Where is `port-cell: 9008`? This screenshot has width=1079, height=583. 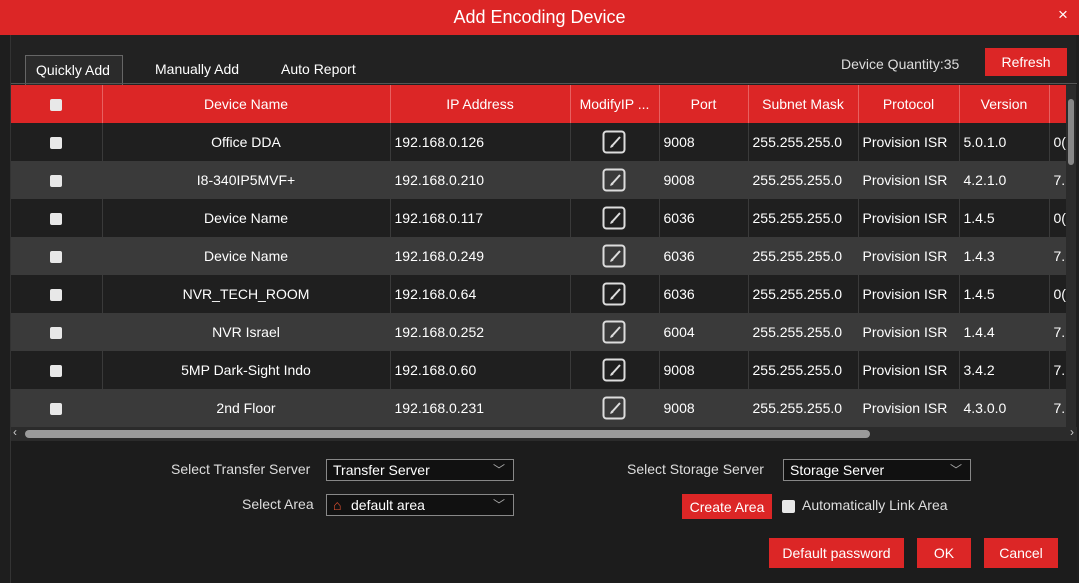 port-cell: 9008 is located at coordinates (704, 180).